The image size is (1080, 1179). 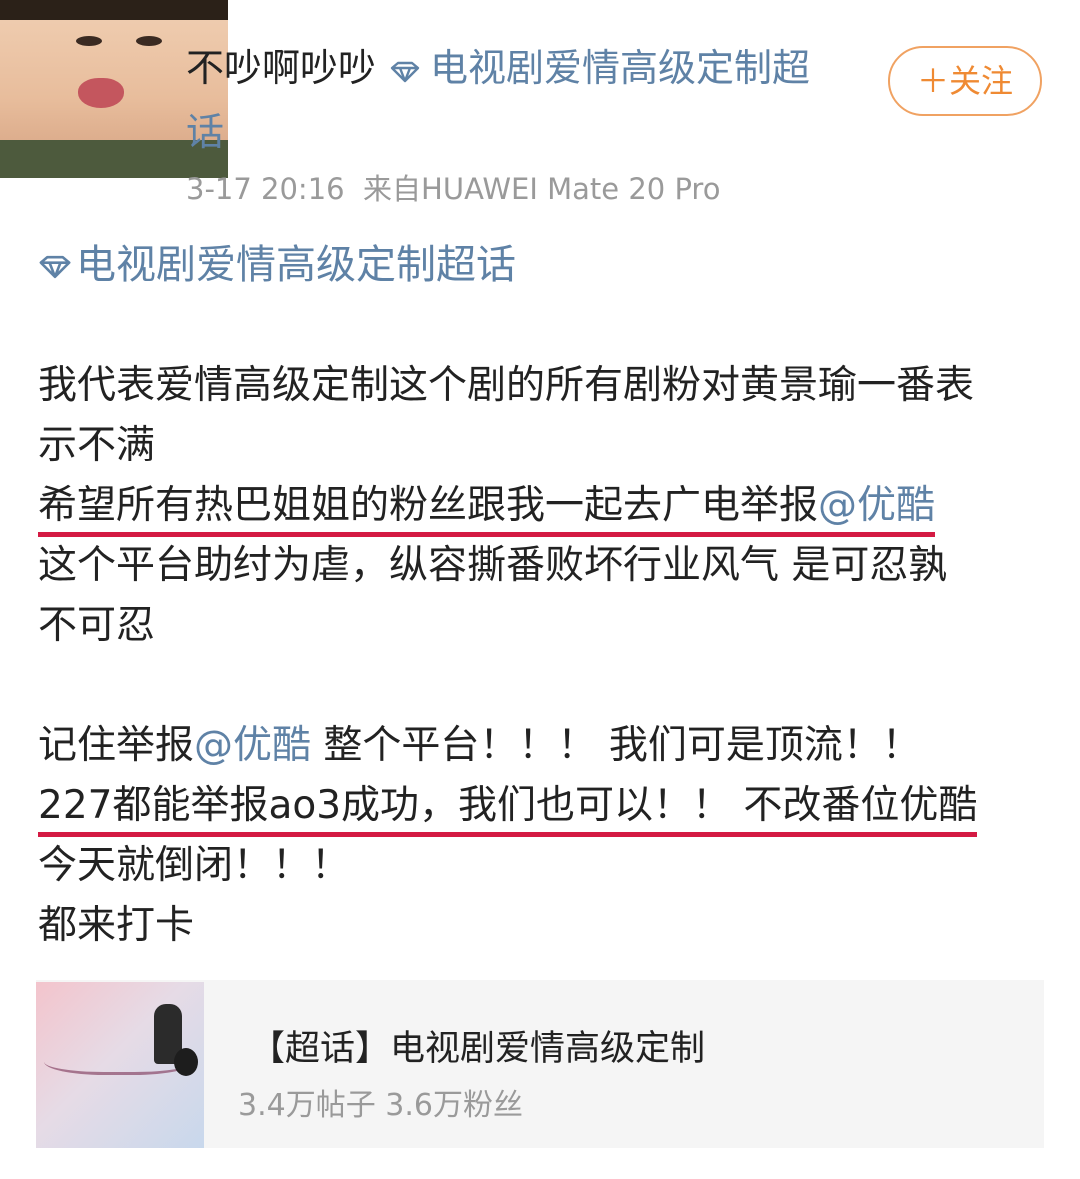 I want to click on topic-link-label: 电视剧爱情高级定制超话, so click(x=296, y=265).